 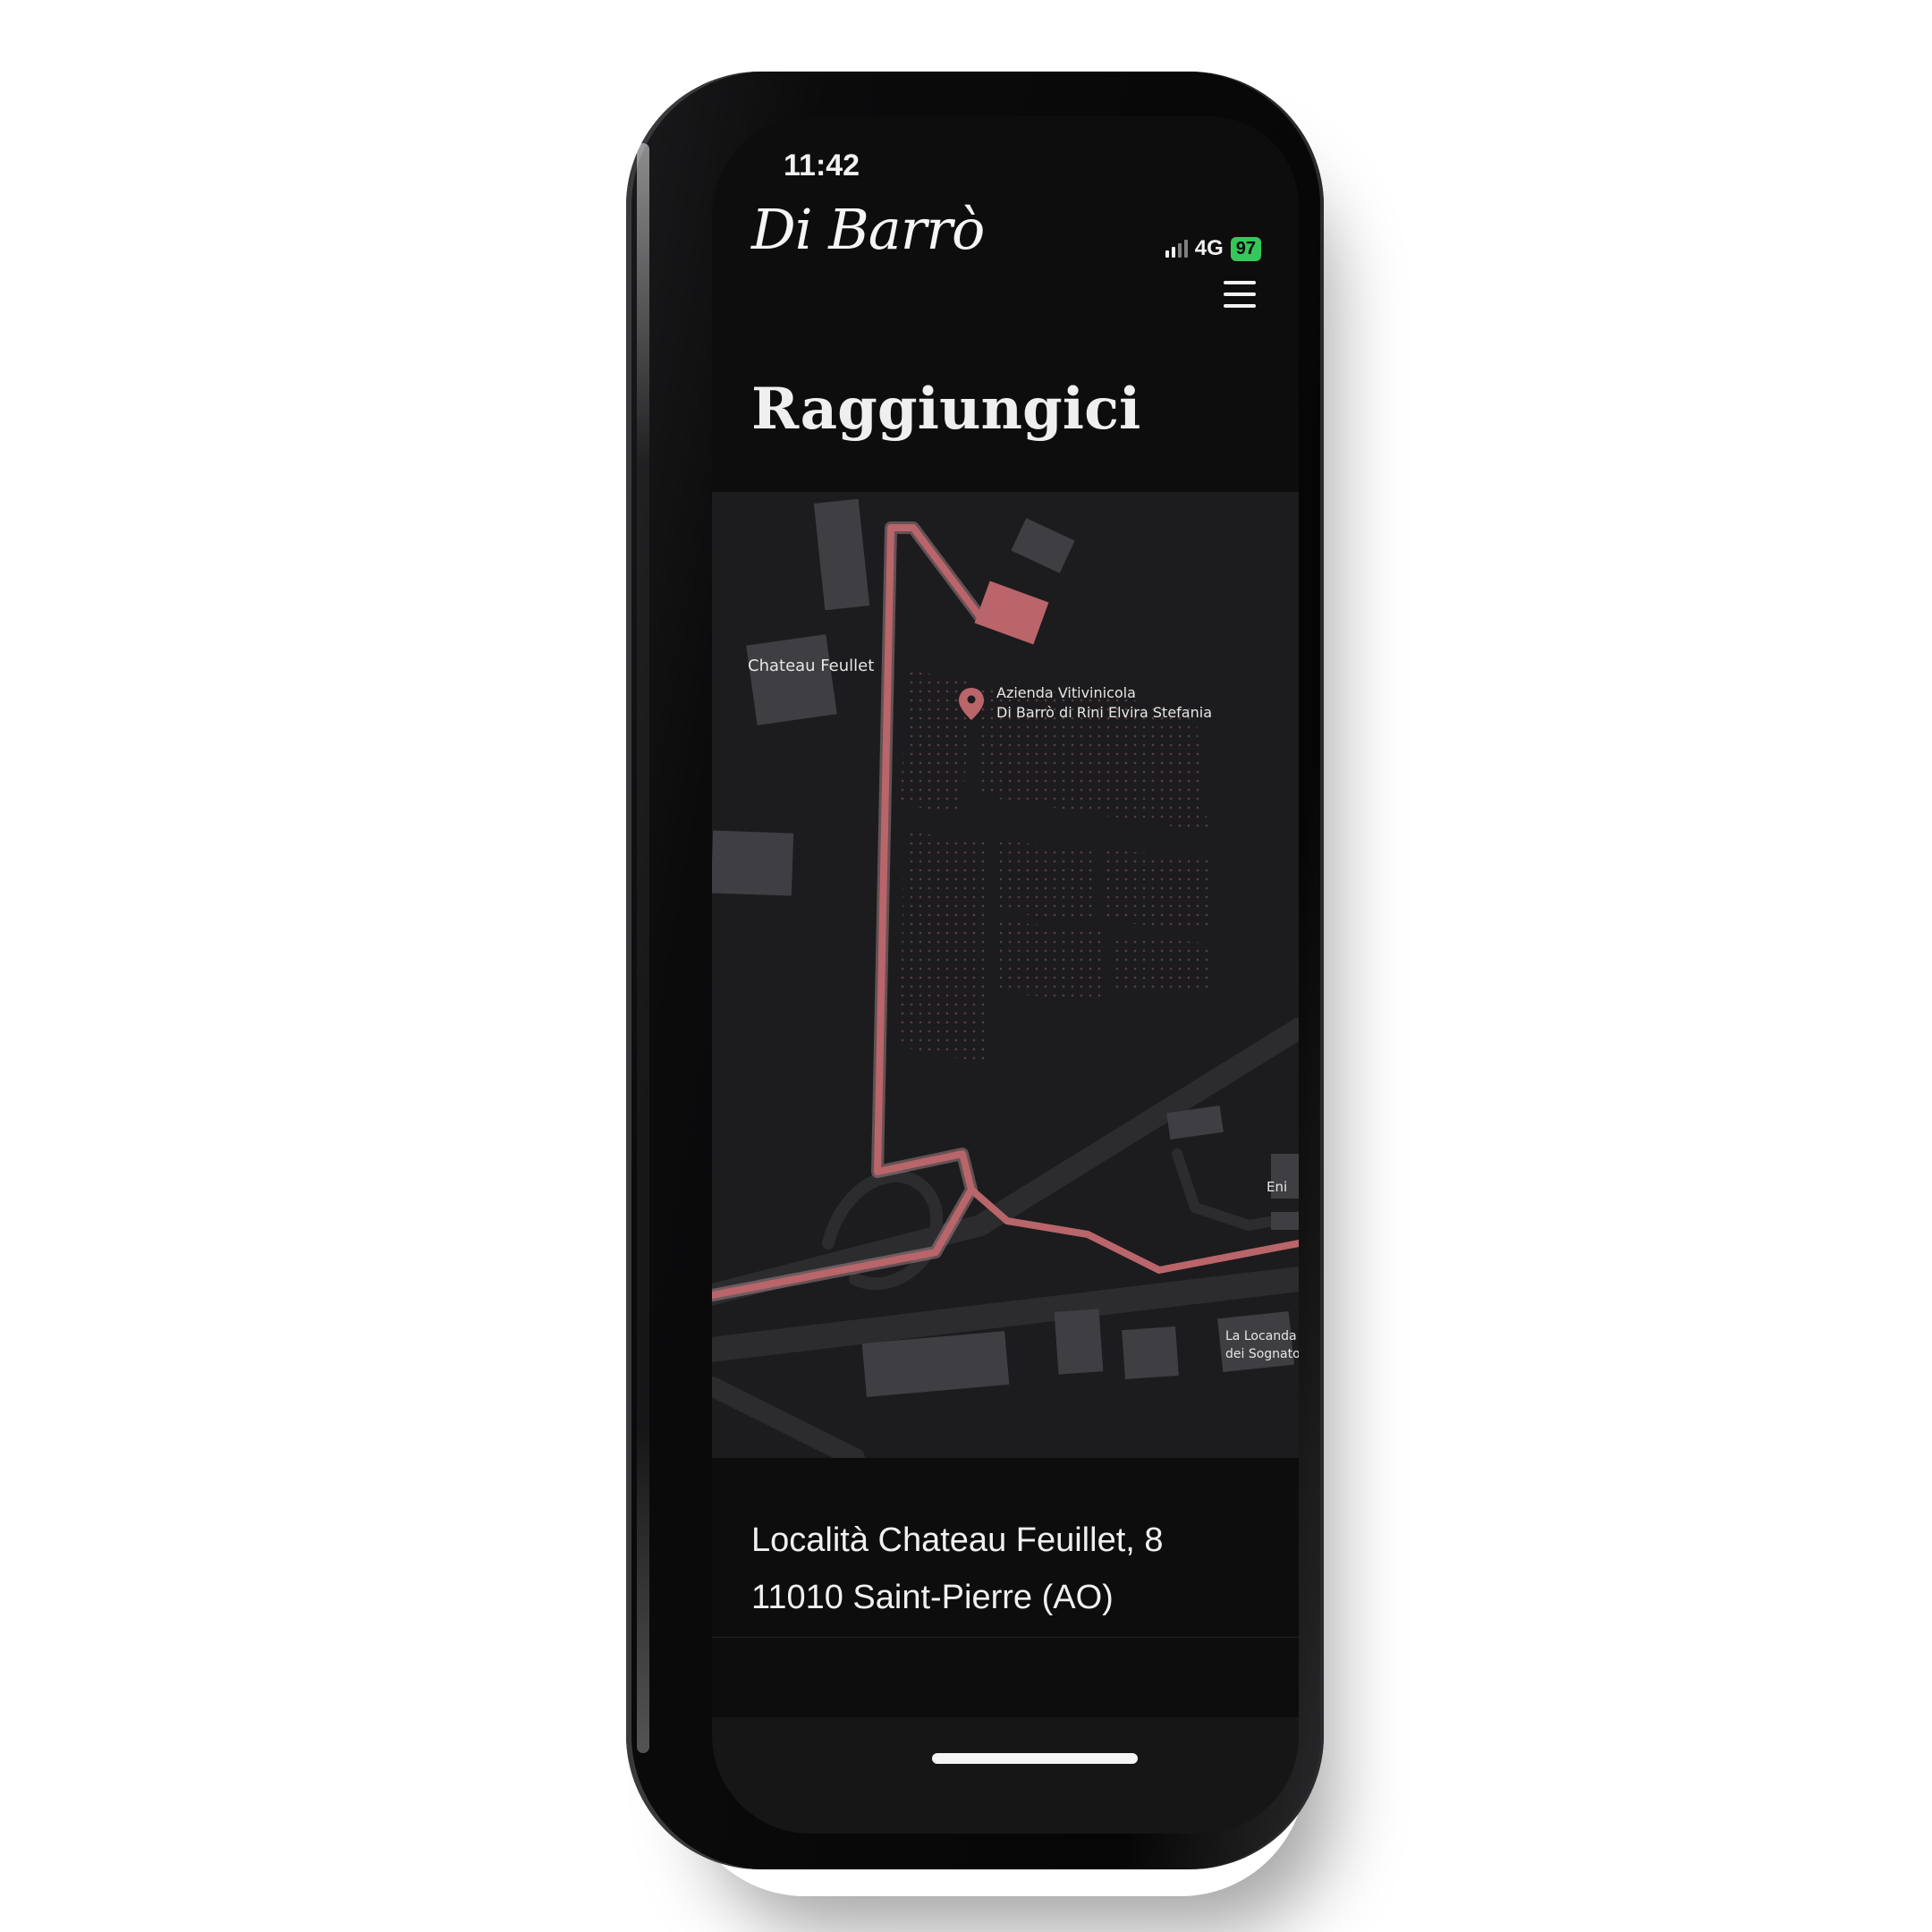 What do you see at coordinates (811, 666) in the screenshot?
I see `map-label-chateau: Chateau Feullet` at bounding box center [811, 666].